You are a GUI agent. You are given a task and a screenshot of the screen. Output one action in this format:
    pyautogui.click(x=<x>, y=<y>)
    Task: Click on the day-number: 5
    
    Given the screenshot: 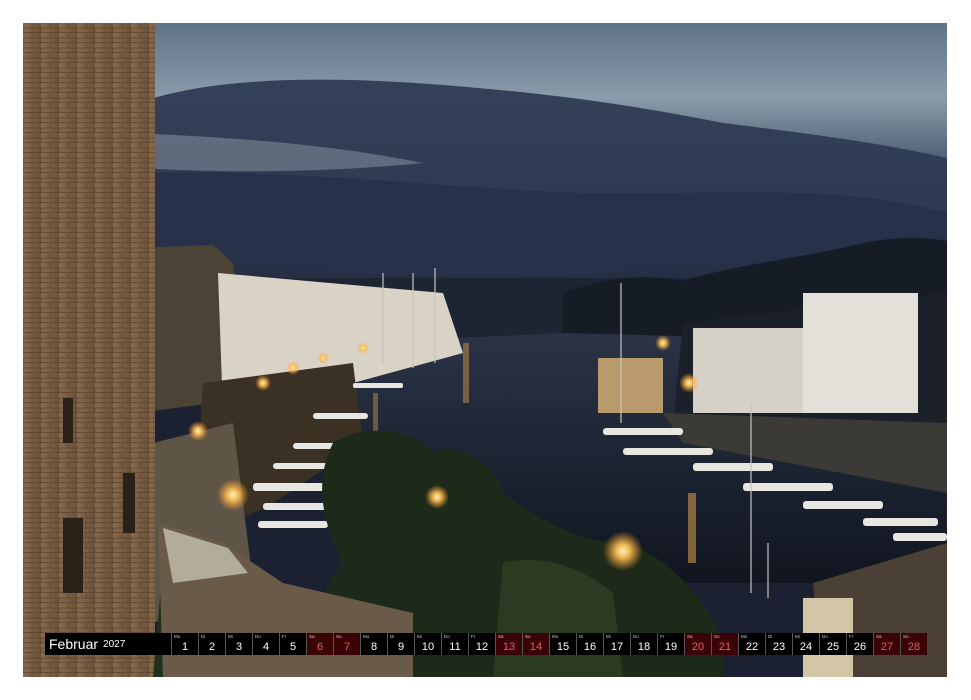 What is the action you would take?
    pyautogui.click(x=293, y=647)
    